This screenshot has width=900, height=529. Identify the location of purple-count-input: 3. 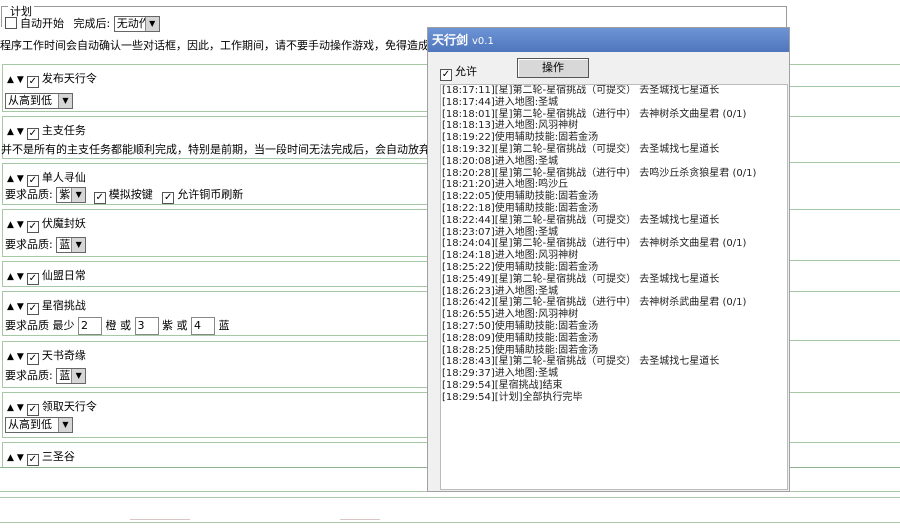
(146, 326).